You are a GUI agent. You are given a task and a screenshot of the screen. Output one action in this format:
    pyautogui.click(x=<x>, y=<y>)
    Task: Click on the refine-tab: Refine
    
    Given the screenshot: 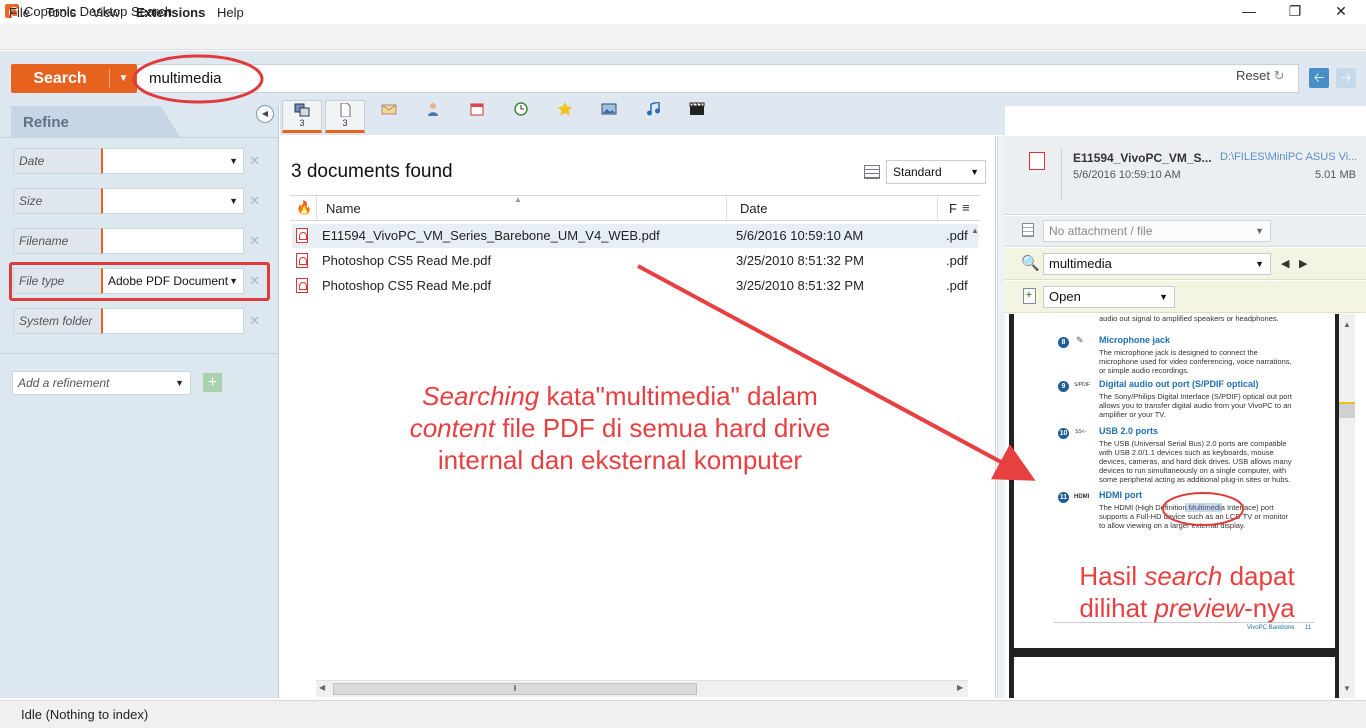 What is the action you would take?
    pyautogui.click(x=96, y=122)
    